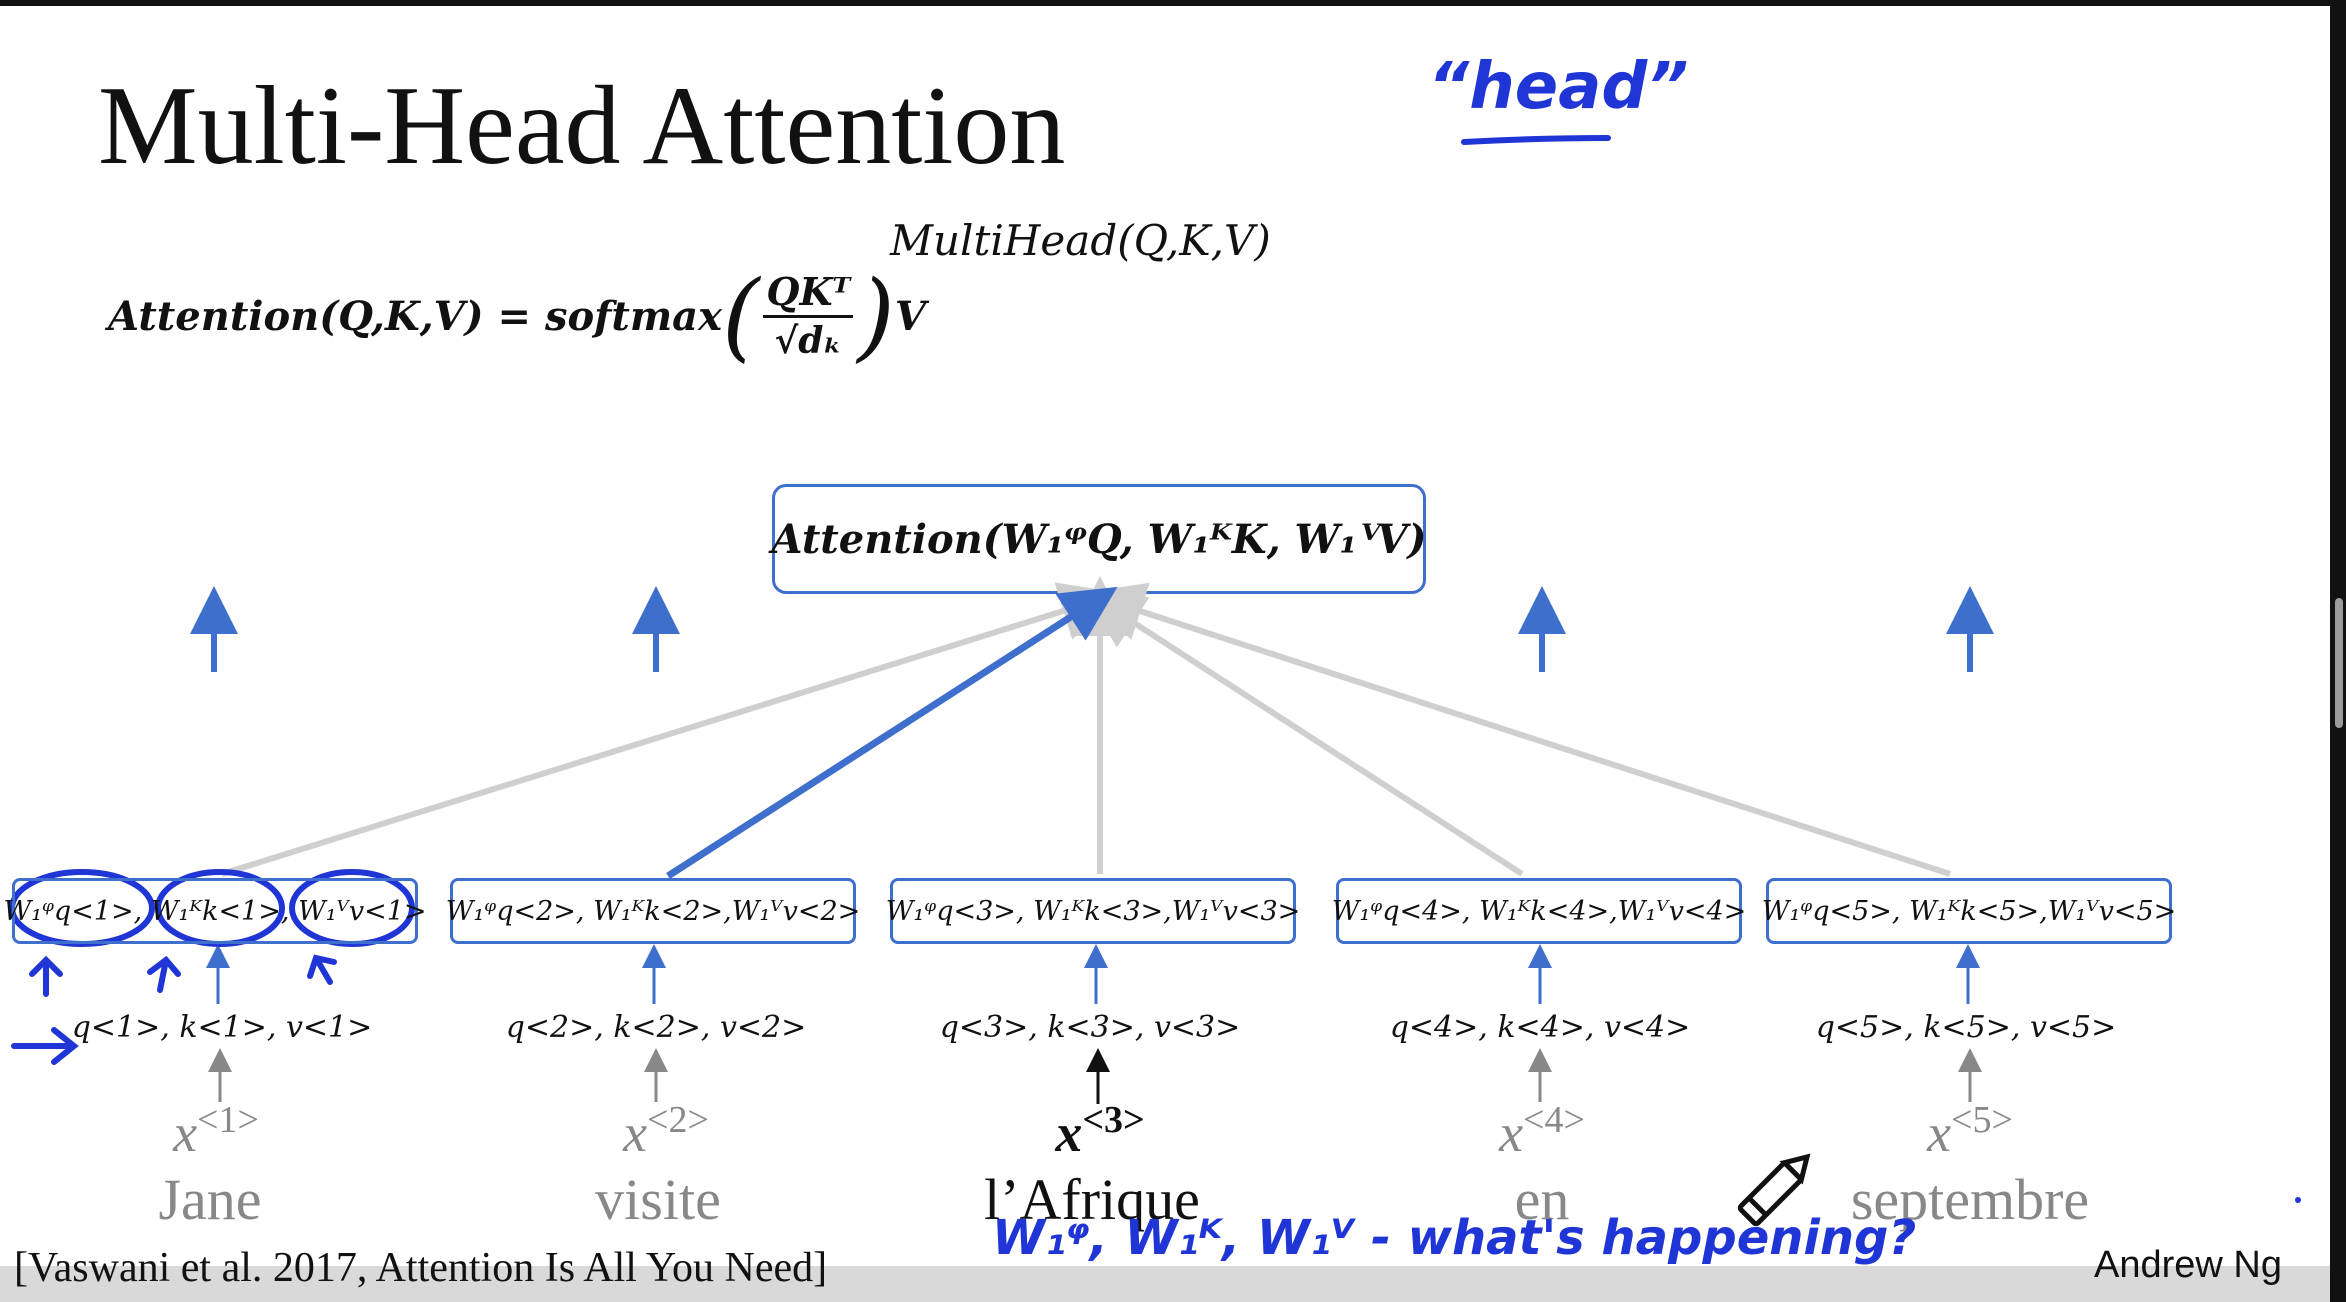 This screenshot has width=2346, height=1302. I want to click on ink-dot, so click(2298, 1200).